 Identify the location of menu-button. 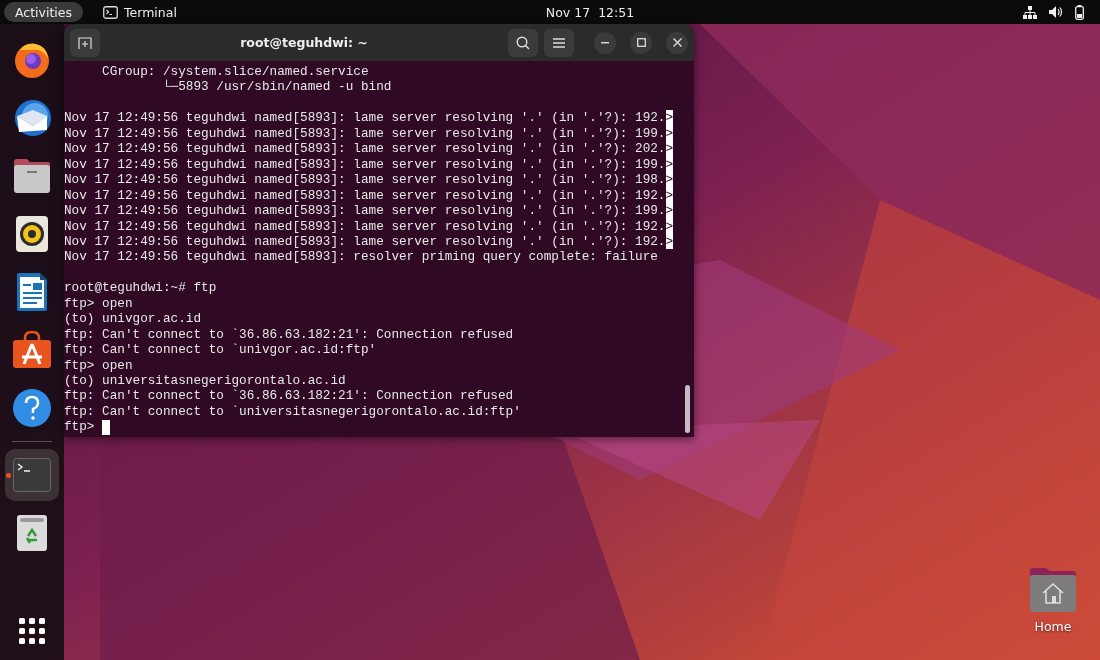
(559, 42).